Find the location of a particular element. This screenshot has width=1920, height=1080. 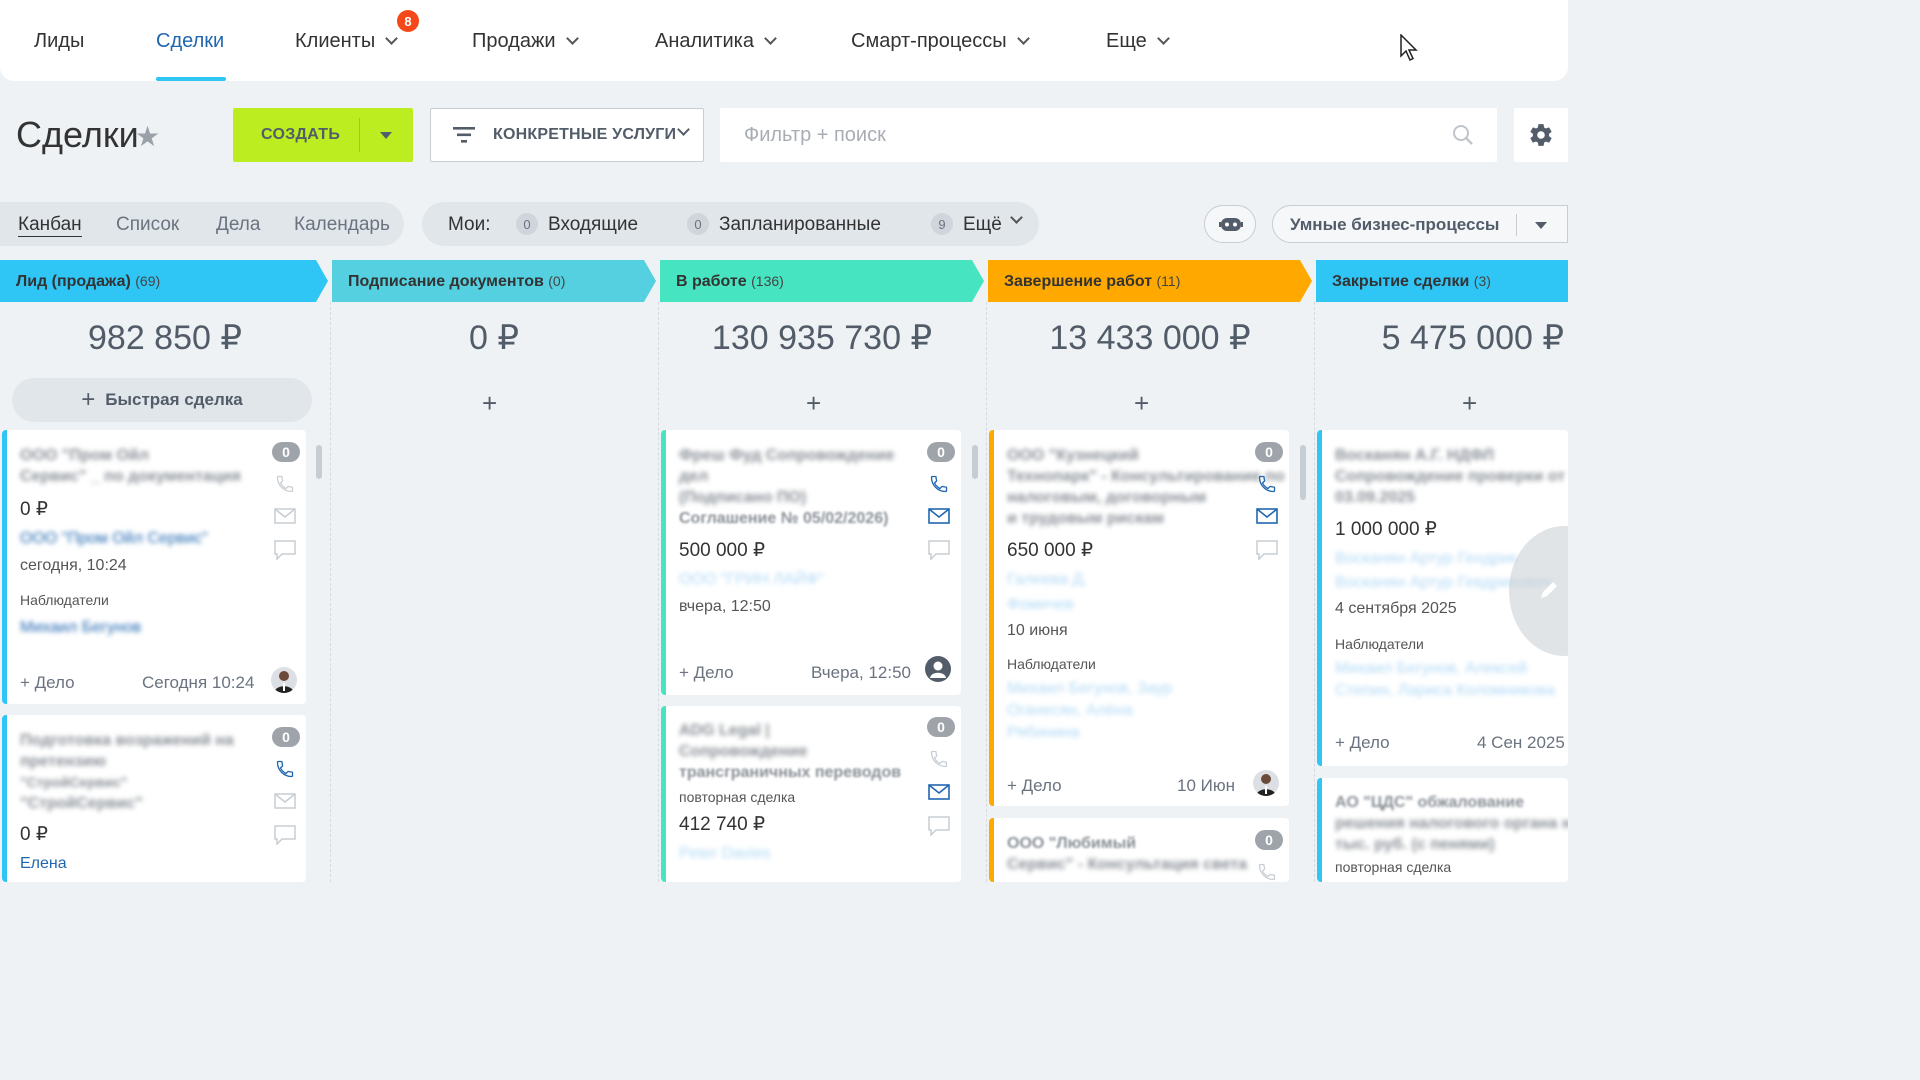

column-header-in-progress: В работе (136) is located at coordinates (822, 281).